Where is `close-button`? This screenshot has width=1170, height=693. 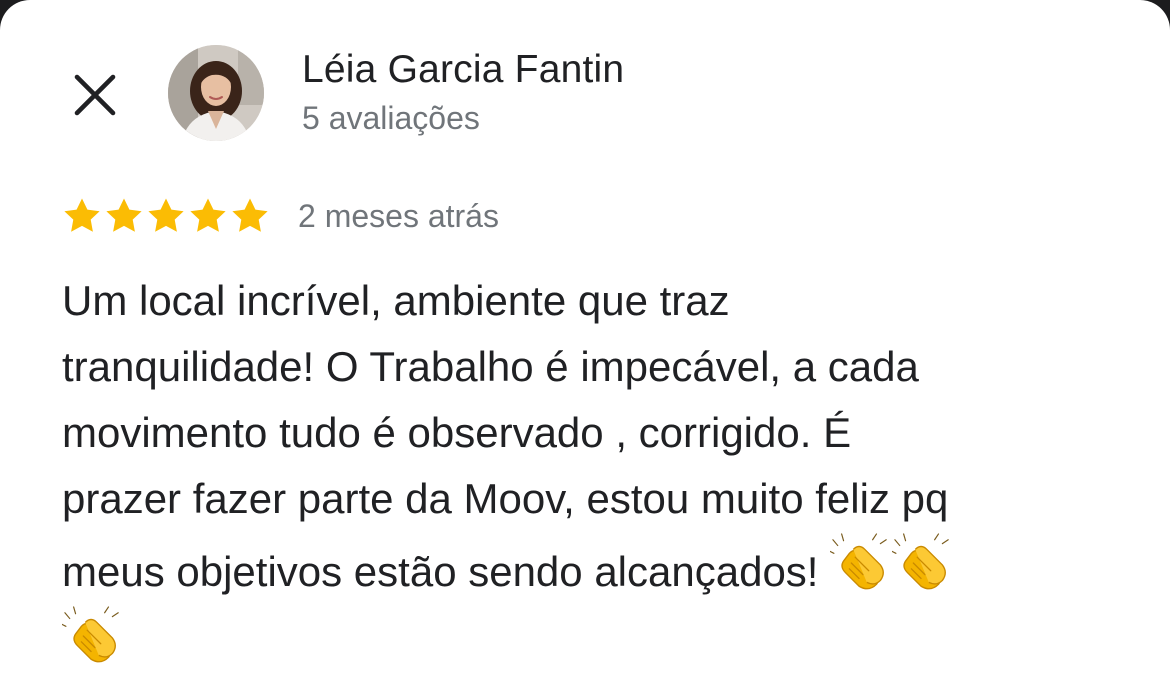
close-button is located at coordinates (95, 95).